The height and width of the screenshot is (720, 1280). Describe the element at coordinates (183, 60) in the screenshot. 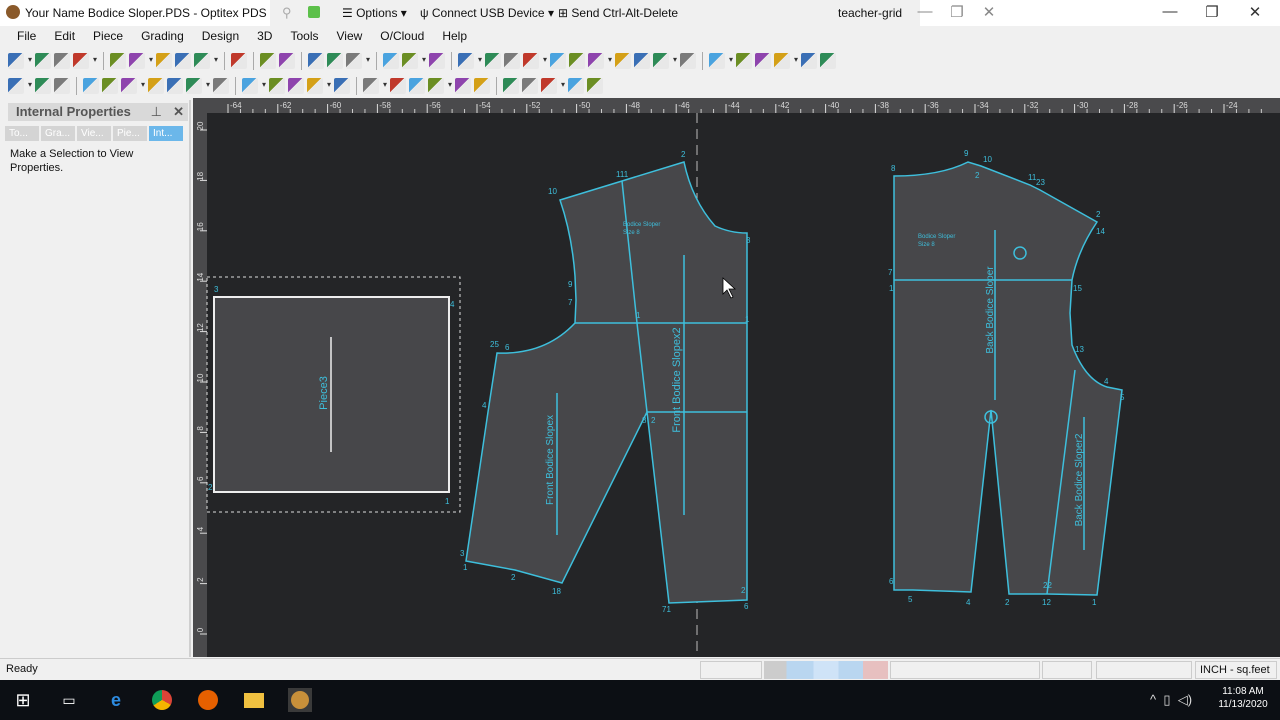

I see `excel-icon` at that location.